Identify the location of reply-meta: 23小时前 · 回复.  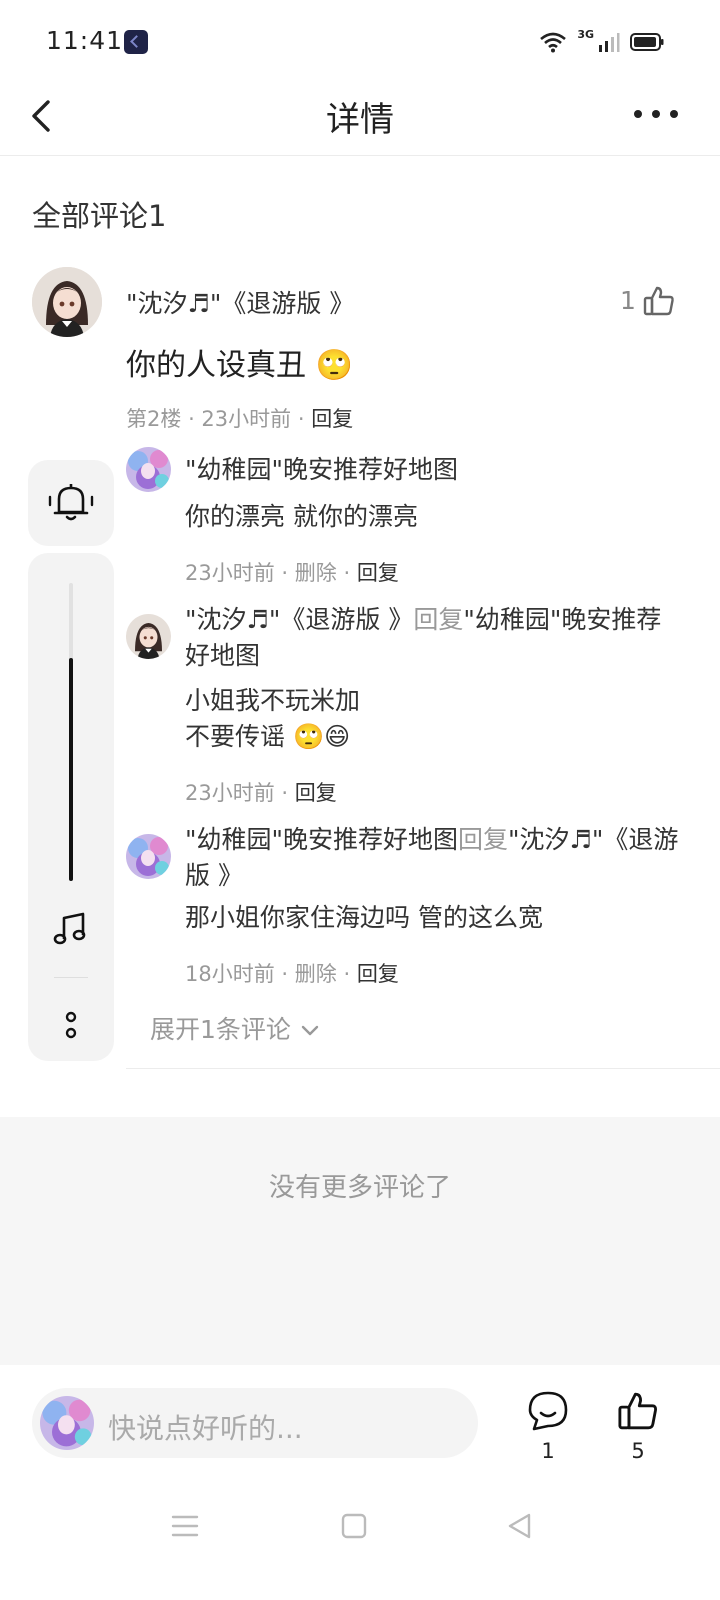
(261, 793).